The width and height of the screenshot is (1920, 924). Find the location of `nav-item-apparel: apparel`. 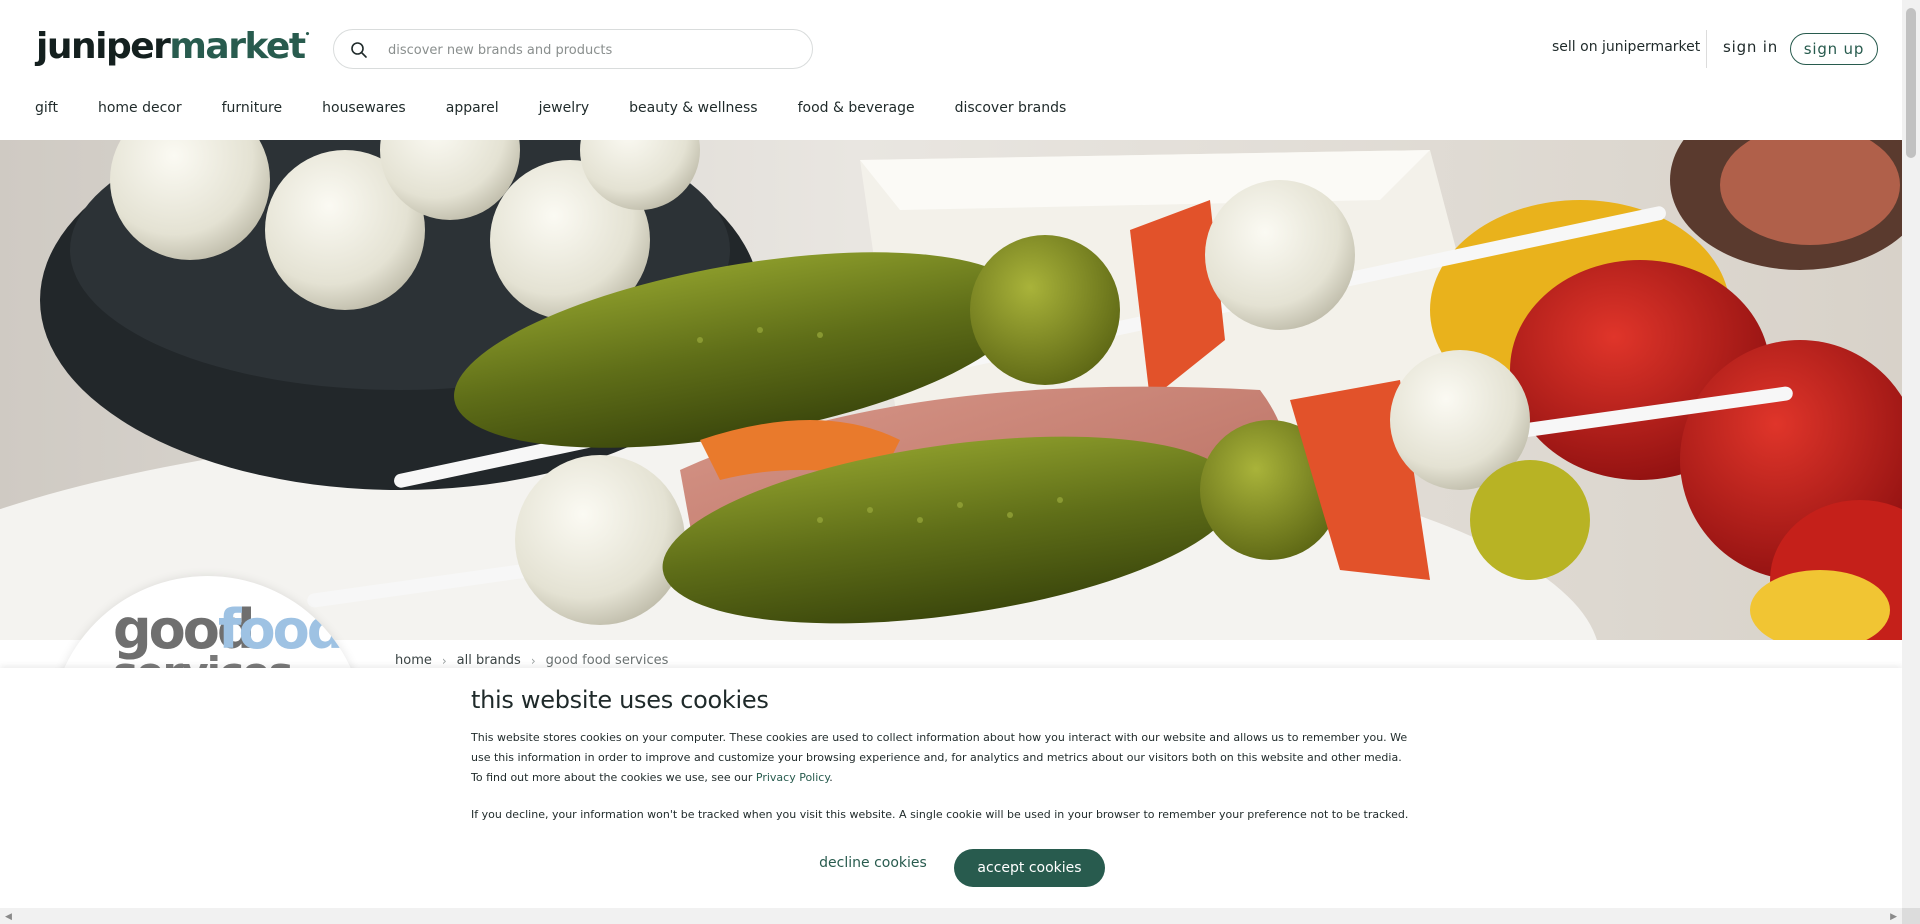

nav-item-apparel: apparel is located at coordinates (472, 111).